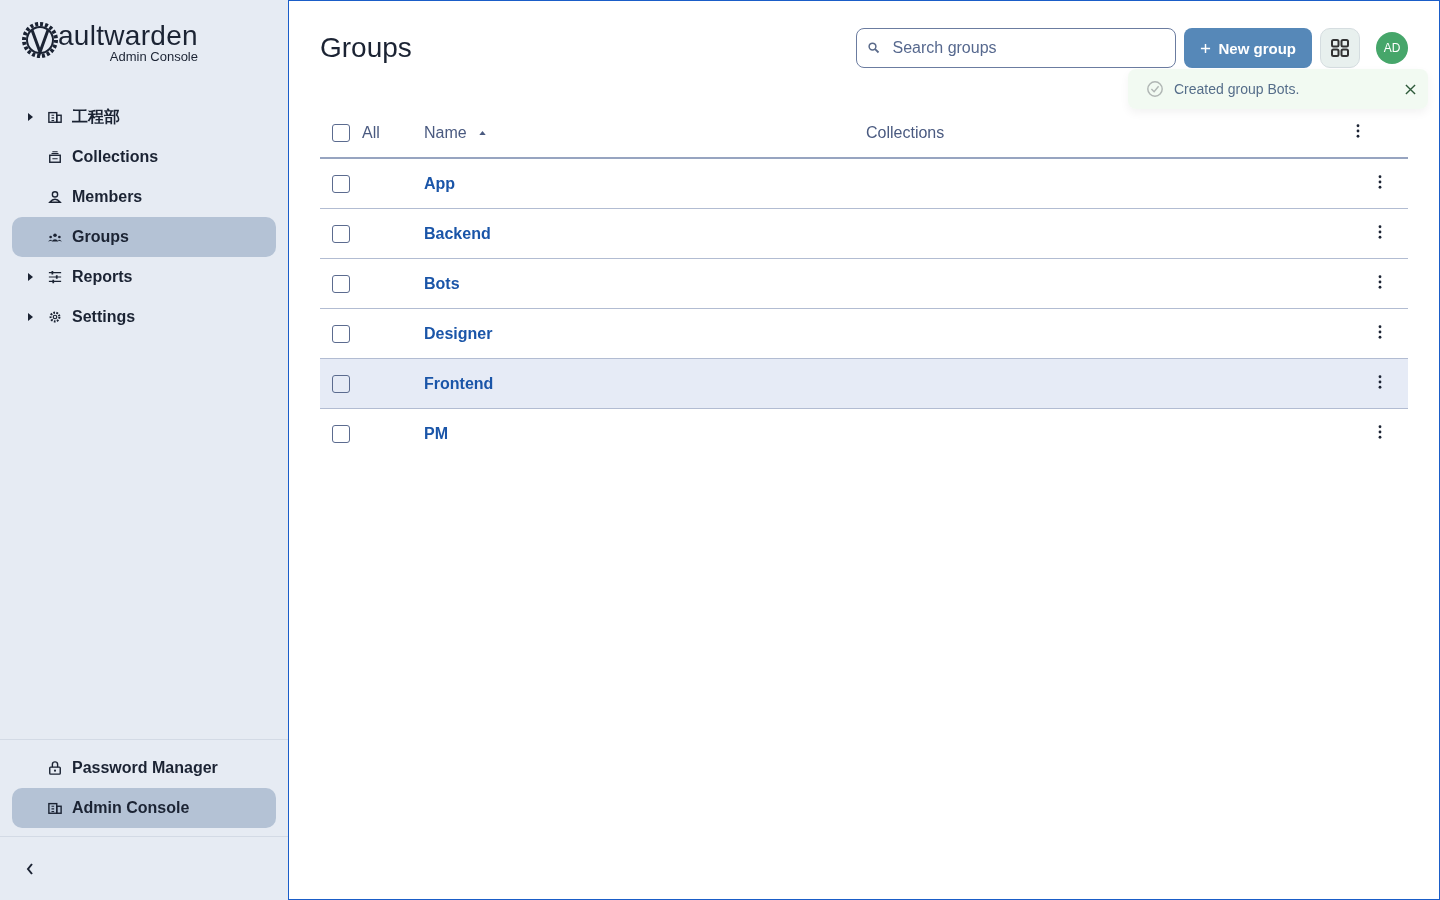 This screenshot has height=900, width=1440. I want to click on group-name-link: PM, so click(436, 433).